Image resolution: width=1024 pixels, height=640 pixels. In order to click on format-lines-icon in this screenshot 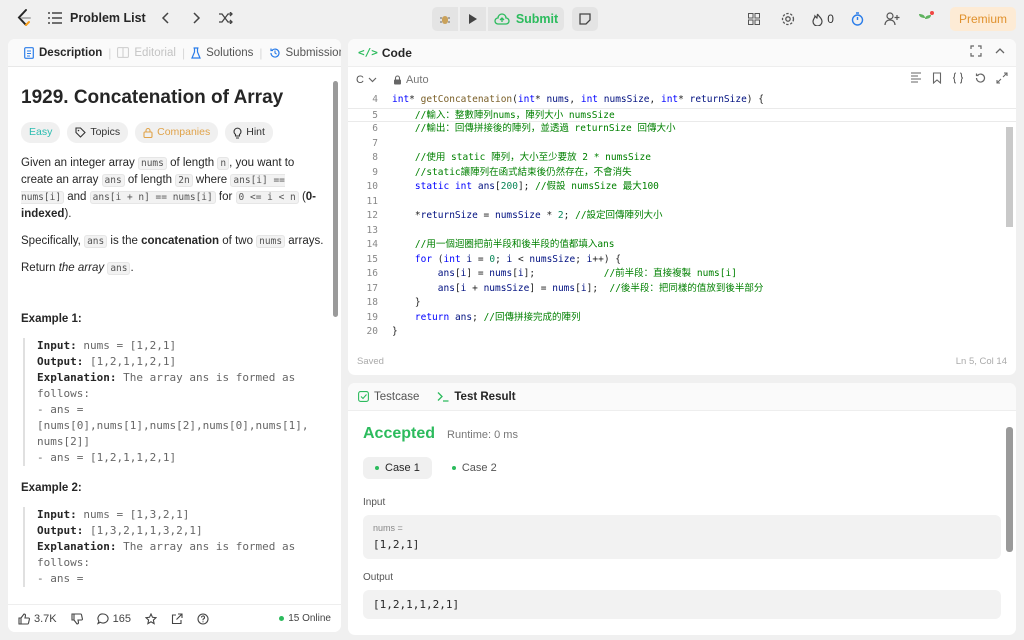, I will do `click(916, 78)`.